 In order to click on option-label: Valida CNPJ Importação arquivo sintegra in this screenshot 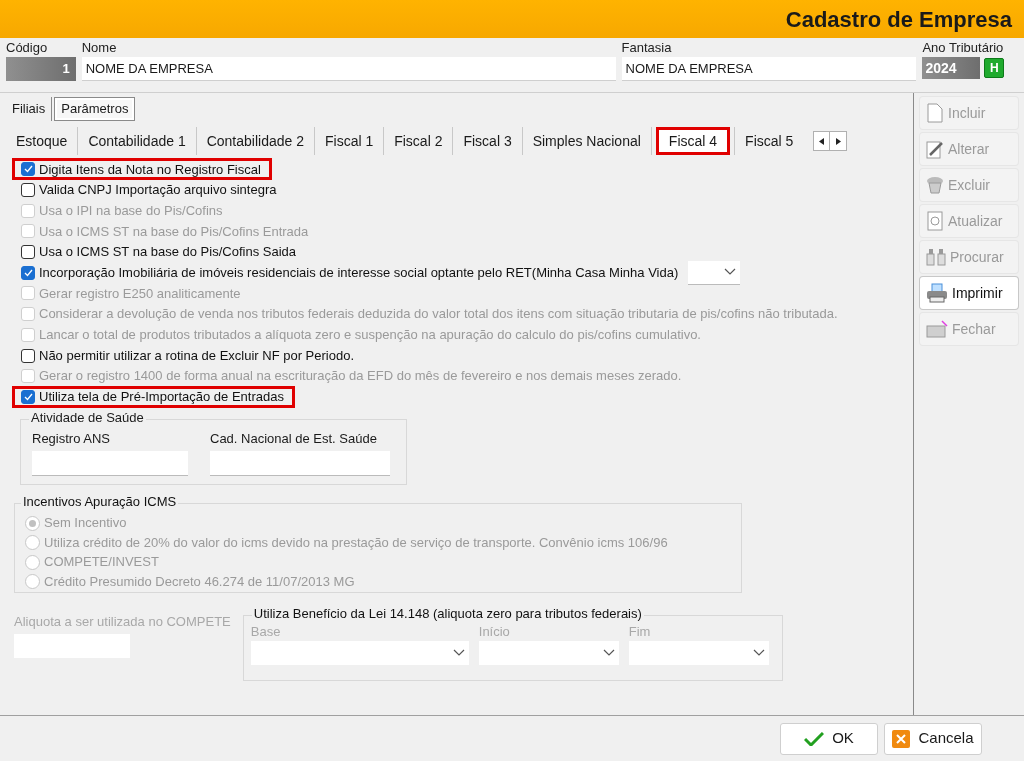, I will do `click(158, 190)`.